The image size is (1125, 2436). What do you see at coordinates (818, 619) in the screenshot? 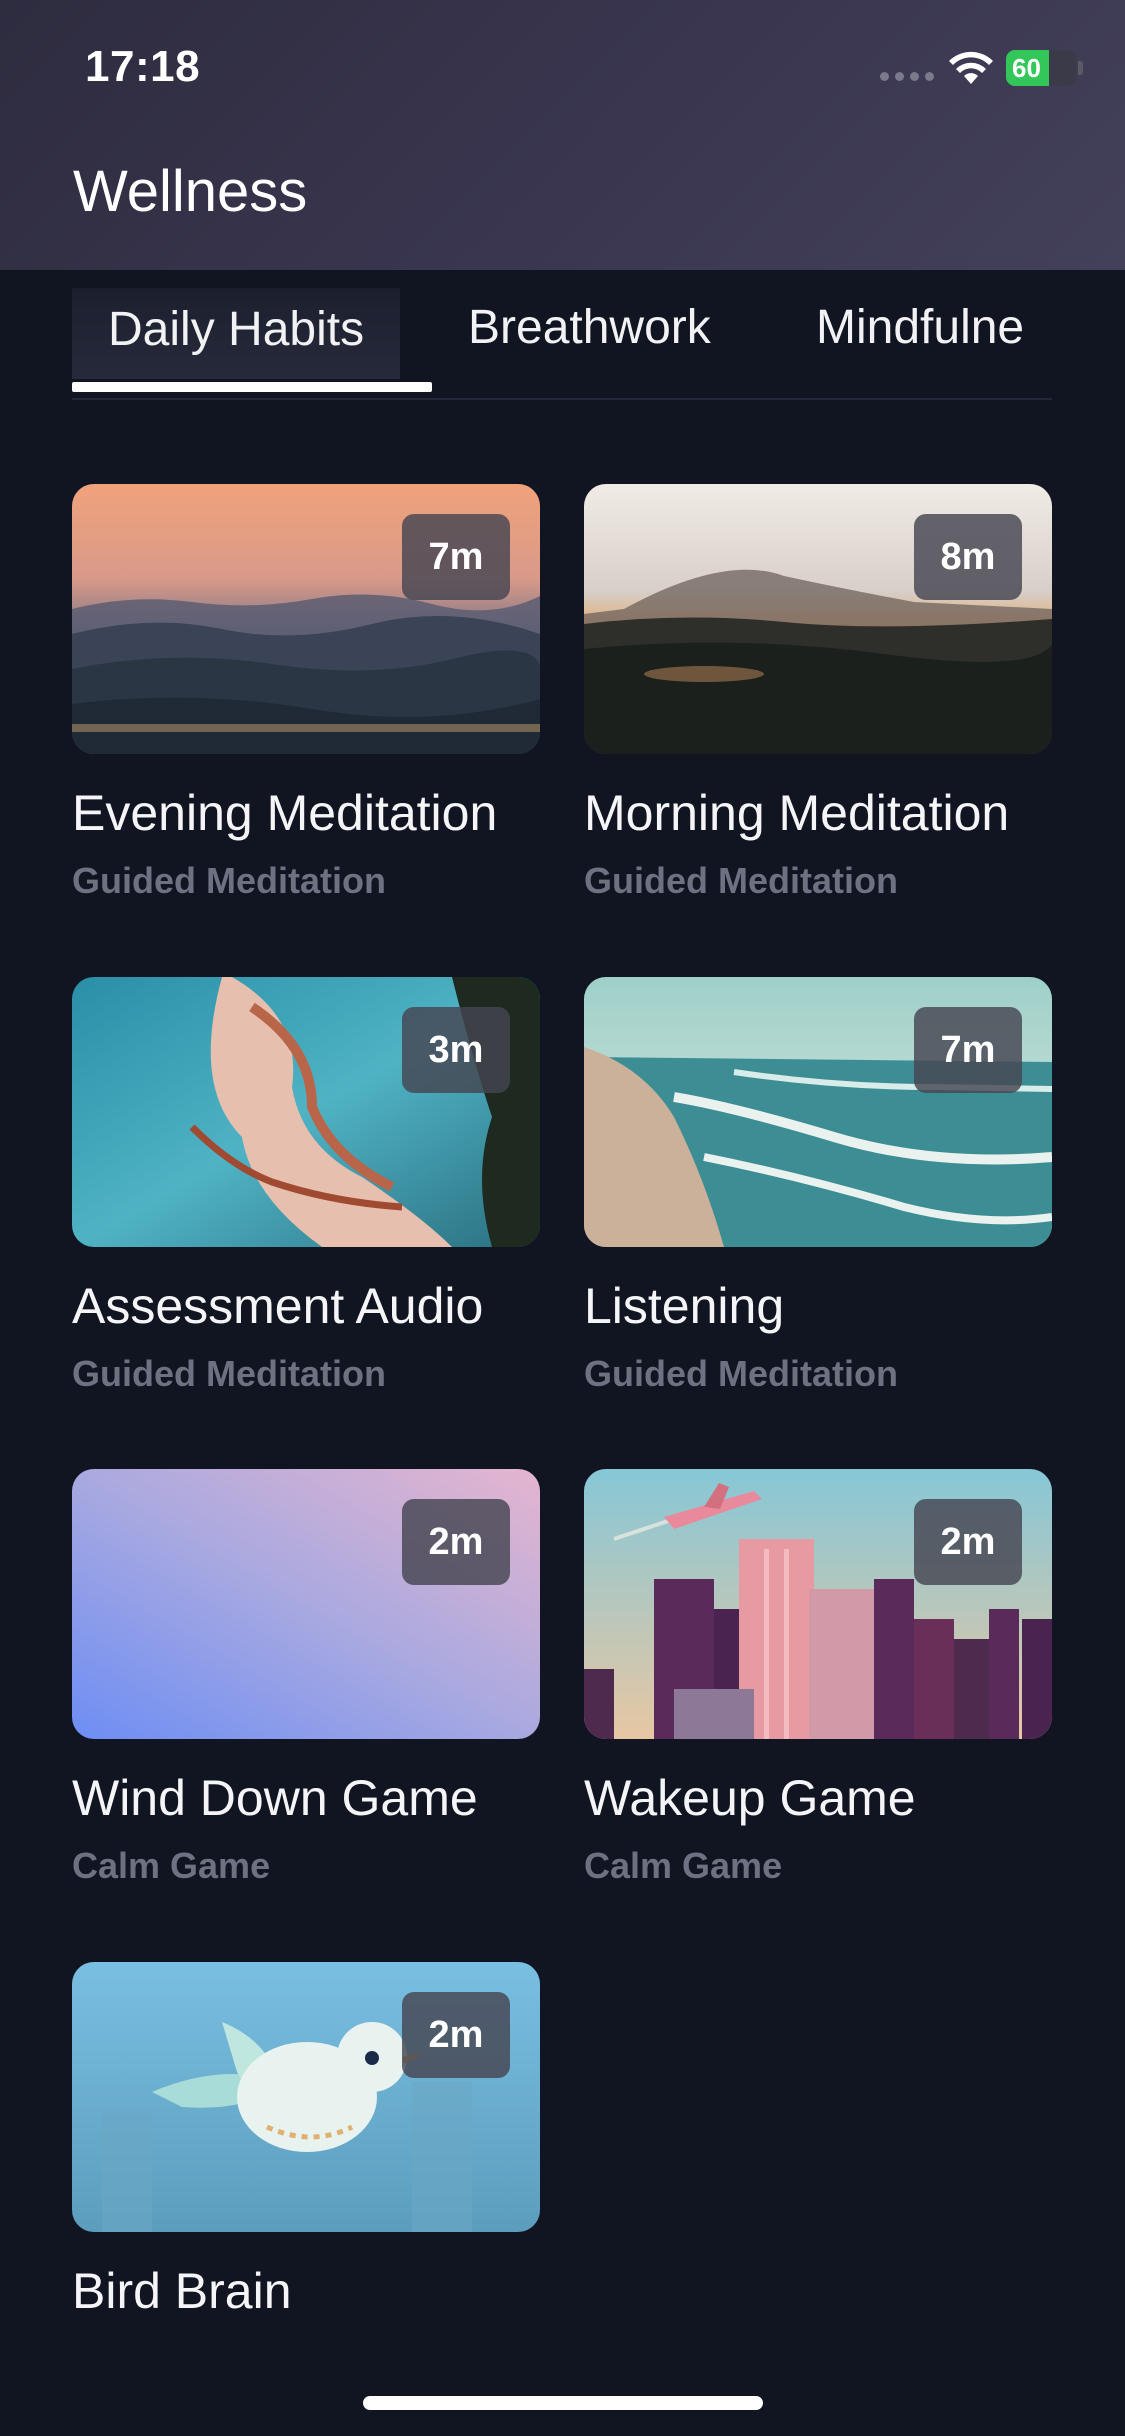
I see `card-thumbnail: 8m` at bounding box center [818, 619].